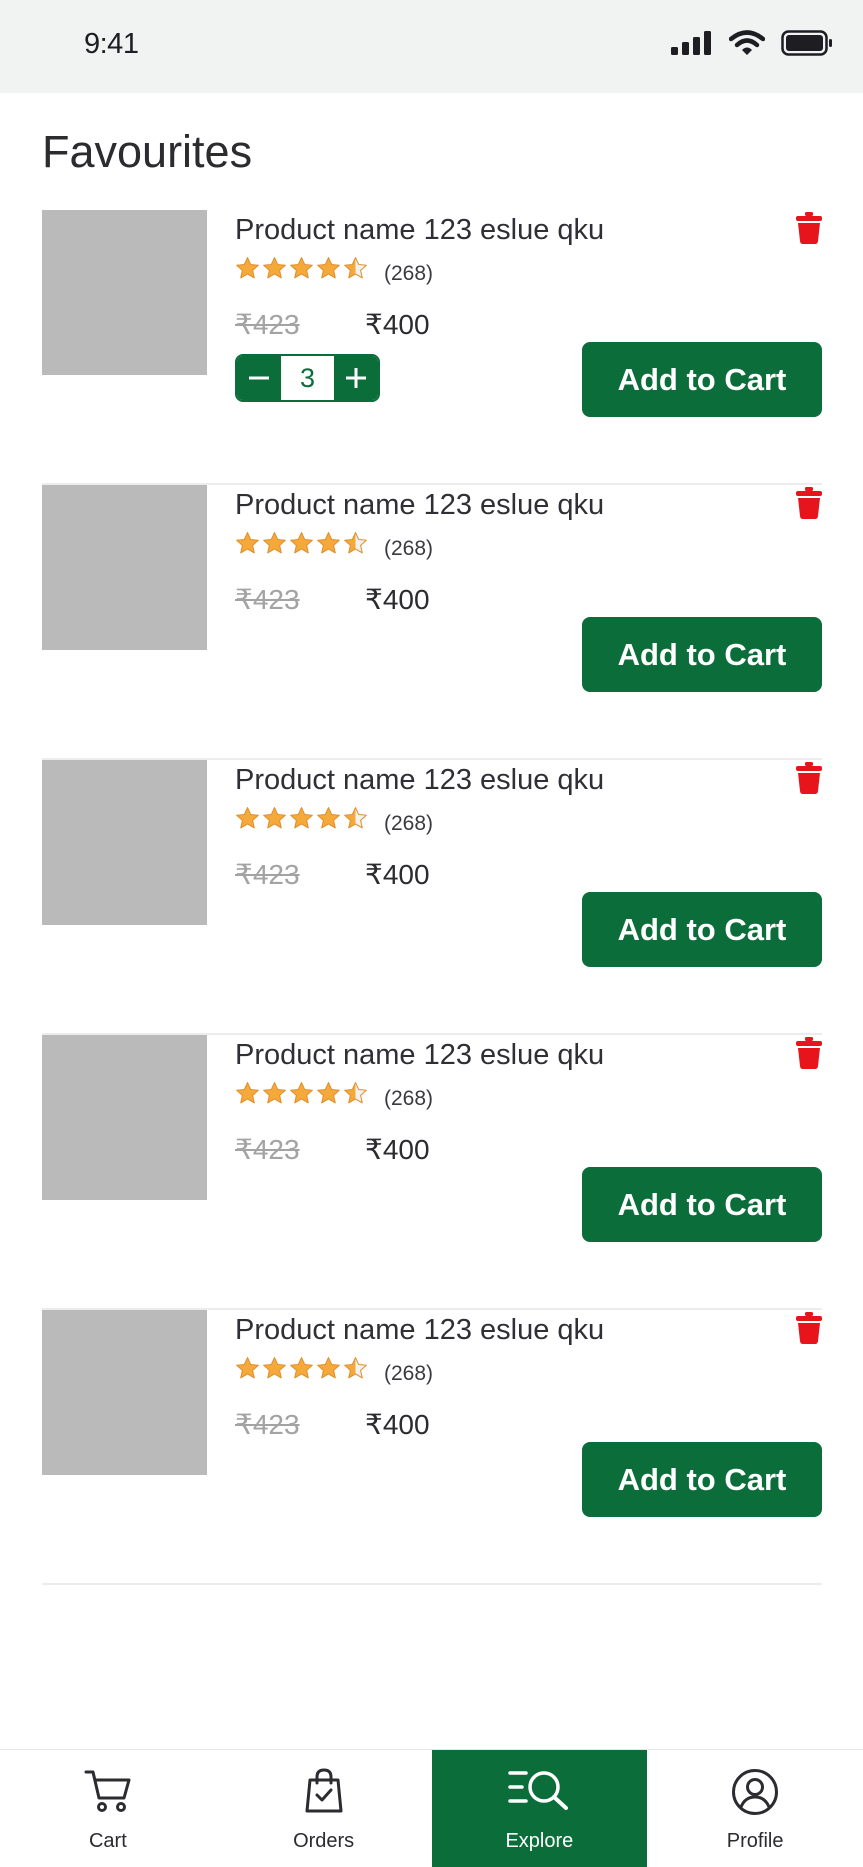 This screenshot has height=1867, width=863. What do you see at coordinates (539, 1841) in the screenshot?
I see `tab-label: Explore` at bounding box center [539, 1841].